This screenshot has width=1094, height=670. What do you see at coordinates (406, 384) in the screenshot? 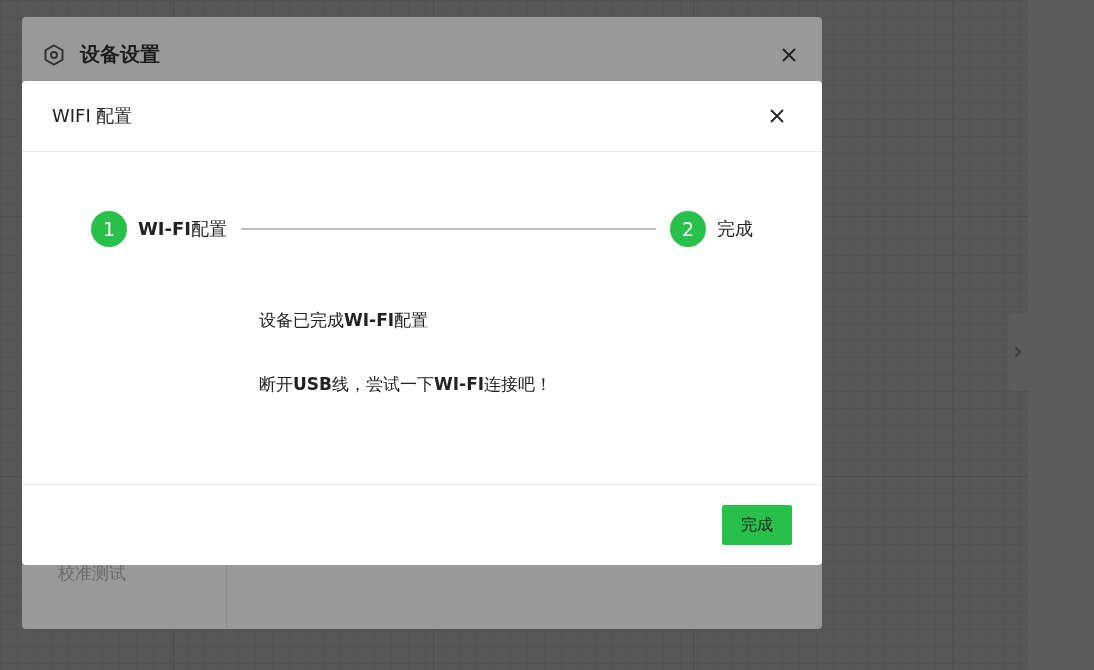
I see `message-text: 断开USB线，尝试一下WI-FI连接吧！` at bounding box center [406, 384].